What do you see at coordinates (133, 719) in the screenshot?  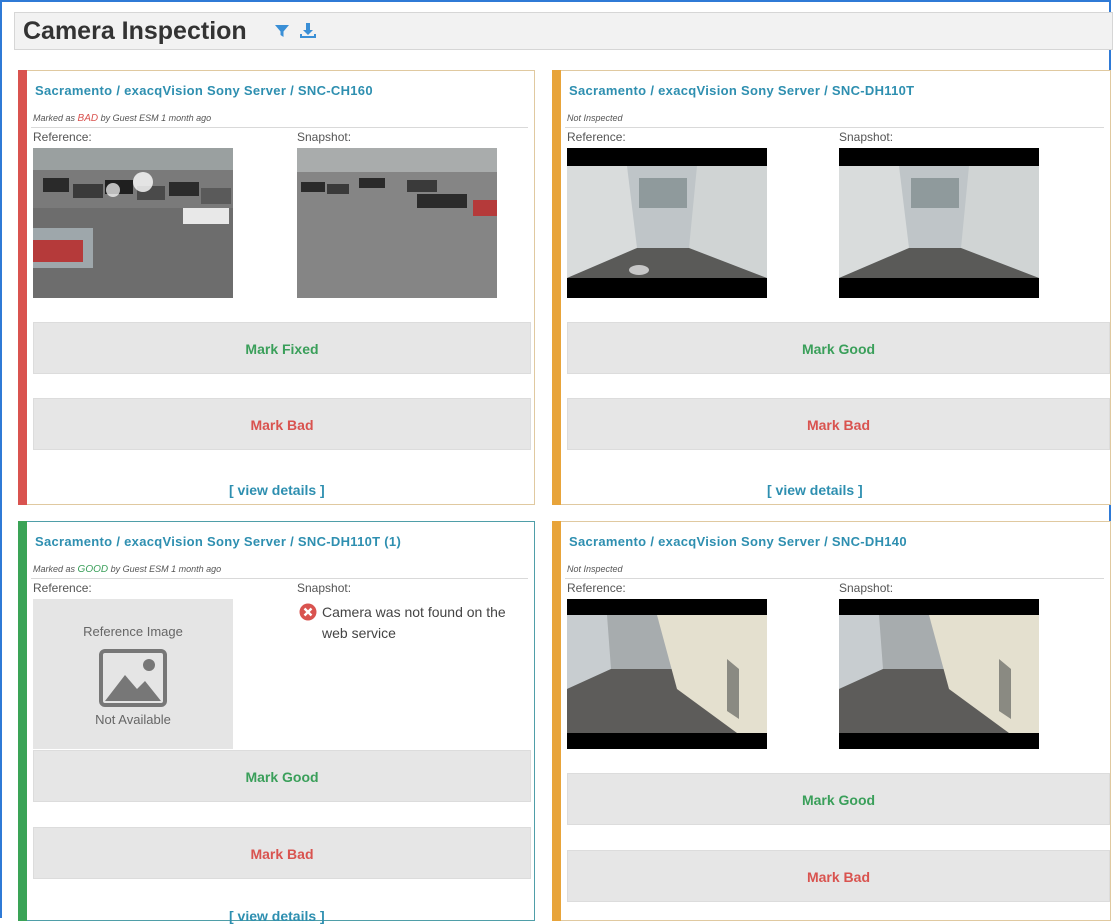 I see `placeholder-caption: Not Available` at bounding box center [133, 719].